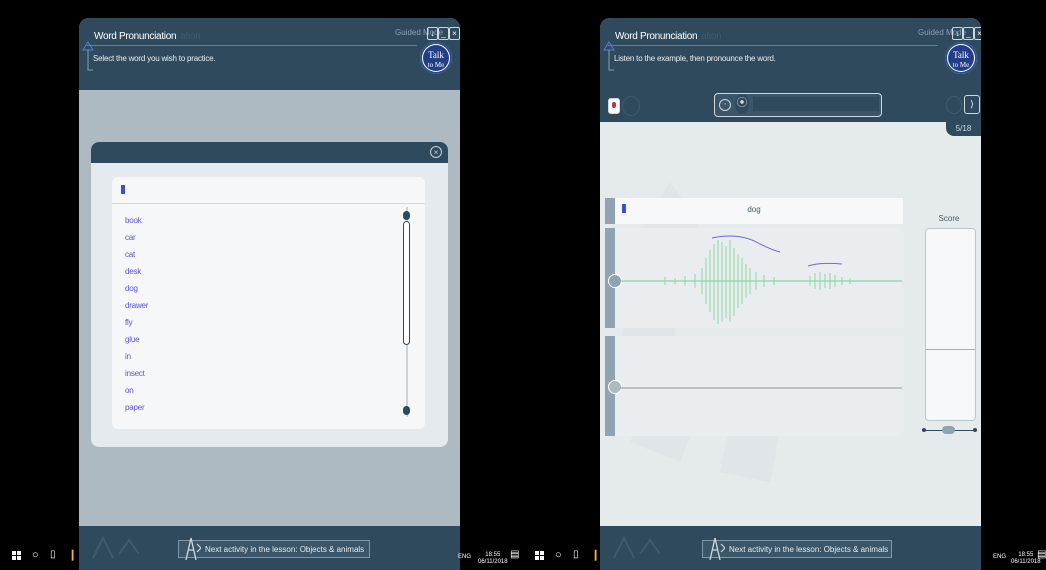 Image resolution: width=1046 pixels, height=570 pixels. Describe the element at coordinates (129, 390) in the screenshot. I see `list-item: on` at that location.